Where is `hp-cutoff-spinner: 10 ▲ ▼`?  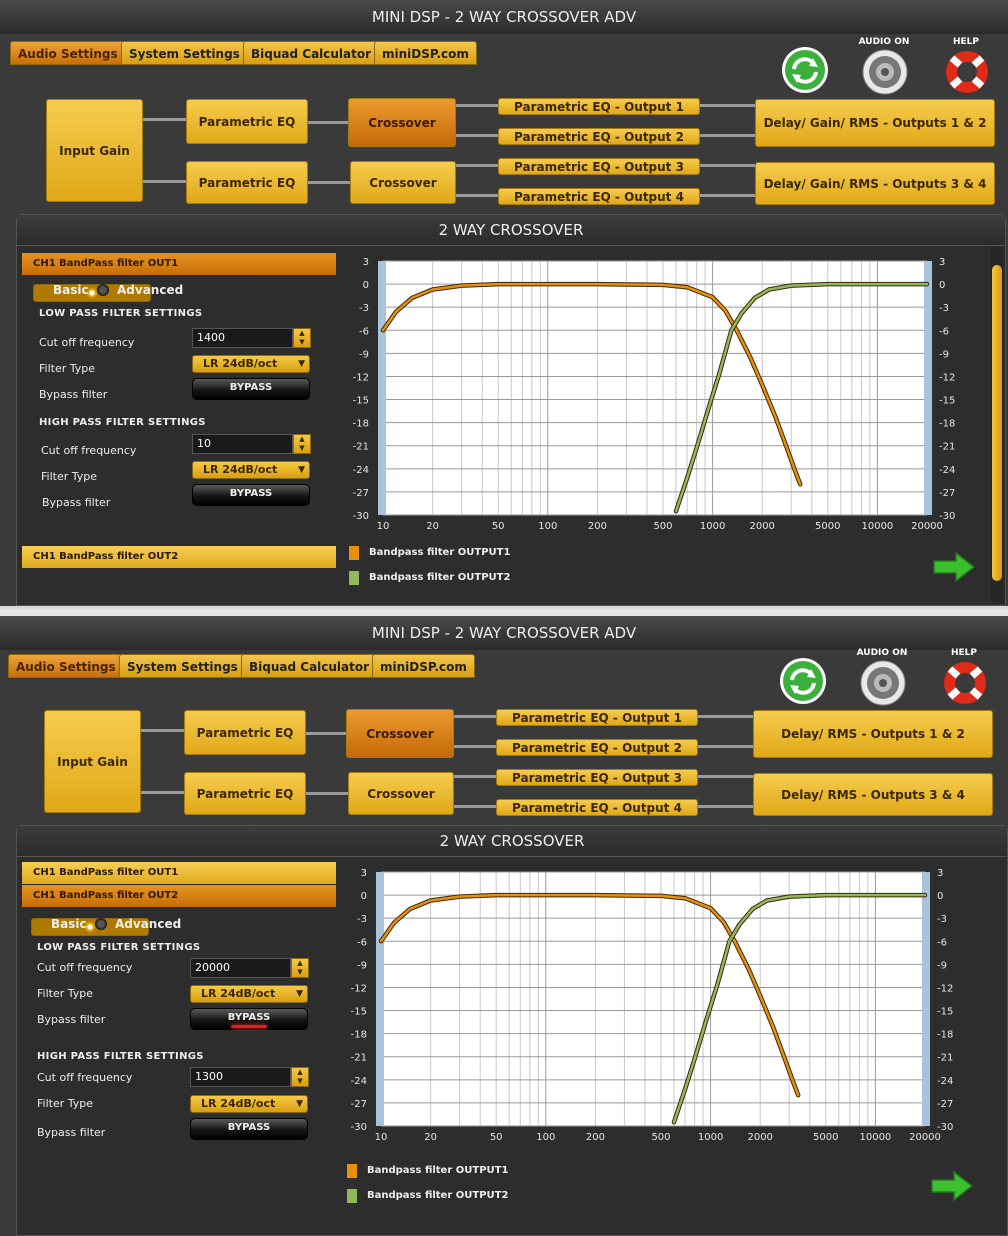
hp-cutoff-spinner: 10 ▲ ▼ is located at coordinates (252, 444).